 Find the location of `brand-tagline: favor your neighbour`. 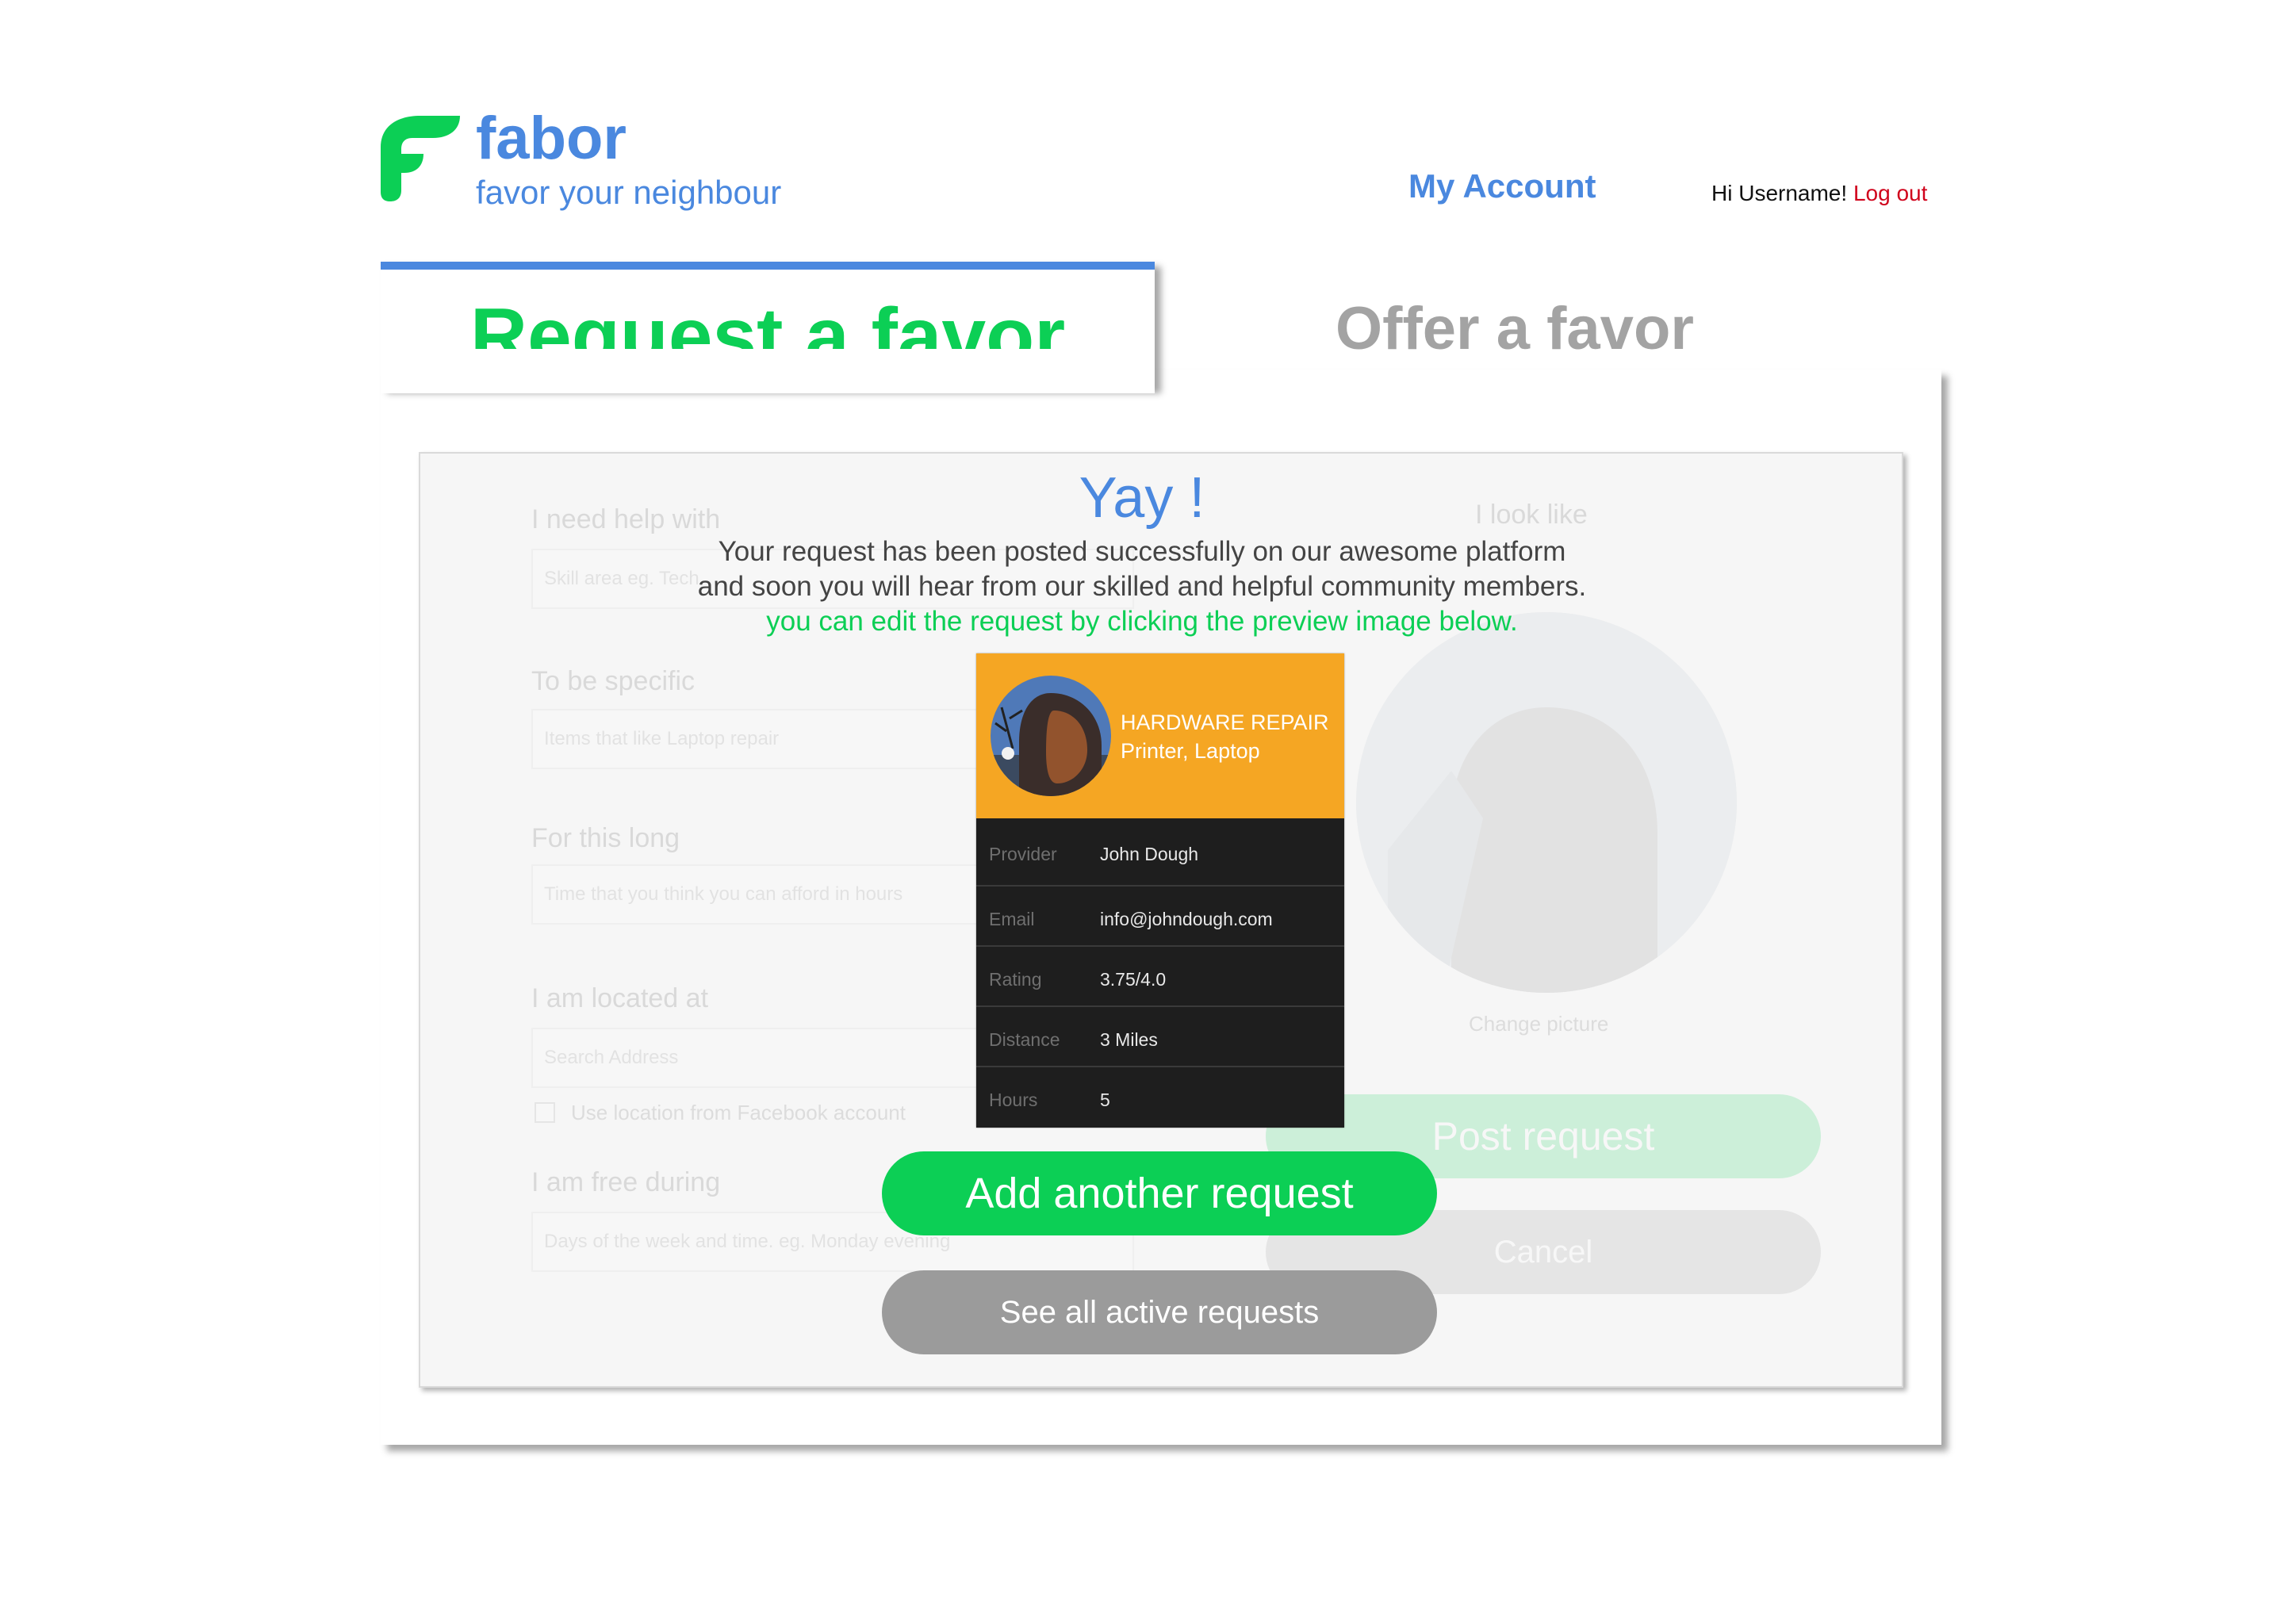

brand-tagline: favor your neighbour is located at coordinates (629, 192).